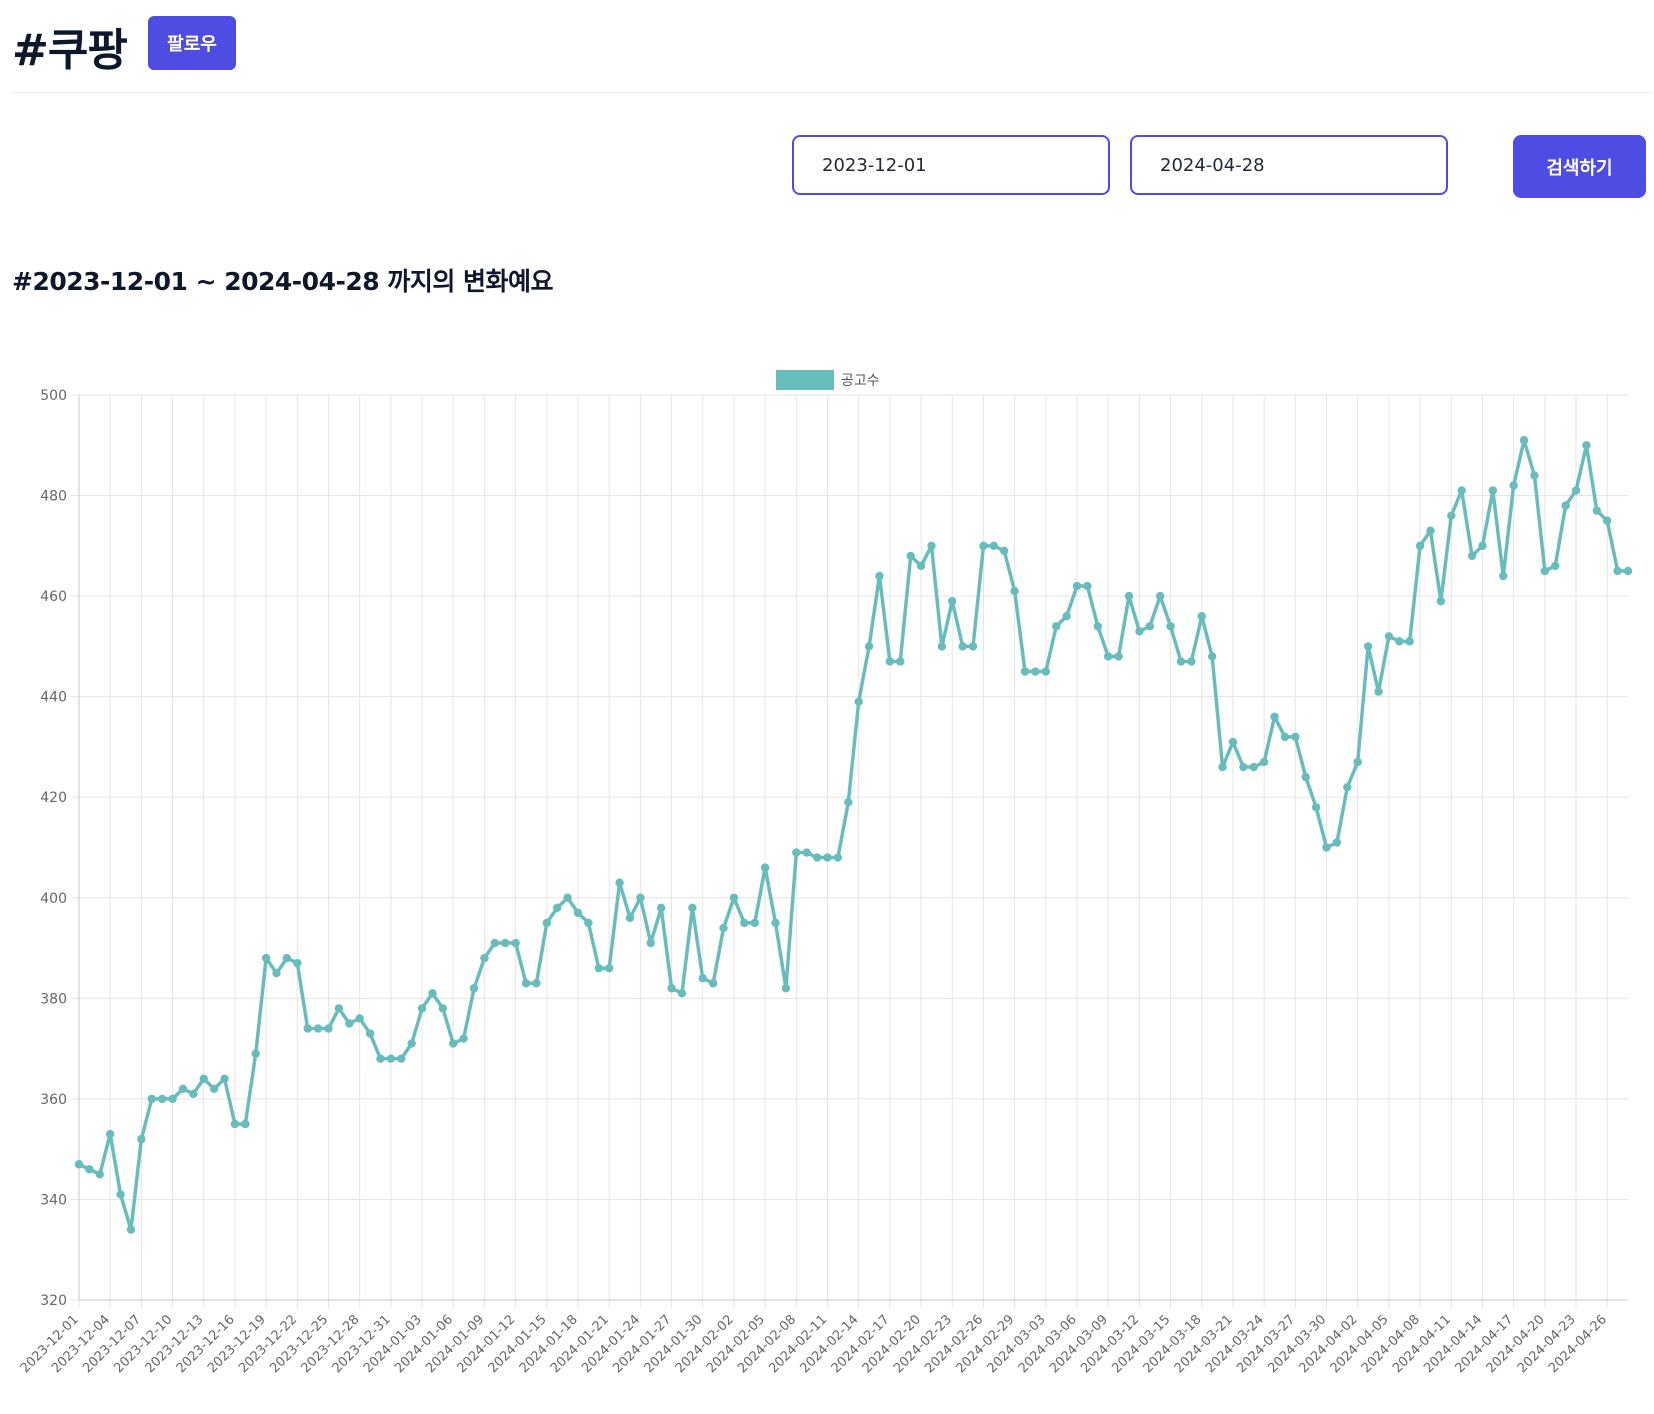 The width and height of the screenshot is (1654, 1414). Describe the element at coordinates (951, 165) in the screenshot. I see `start-date-input` at that location.